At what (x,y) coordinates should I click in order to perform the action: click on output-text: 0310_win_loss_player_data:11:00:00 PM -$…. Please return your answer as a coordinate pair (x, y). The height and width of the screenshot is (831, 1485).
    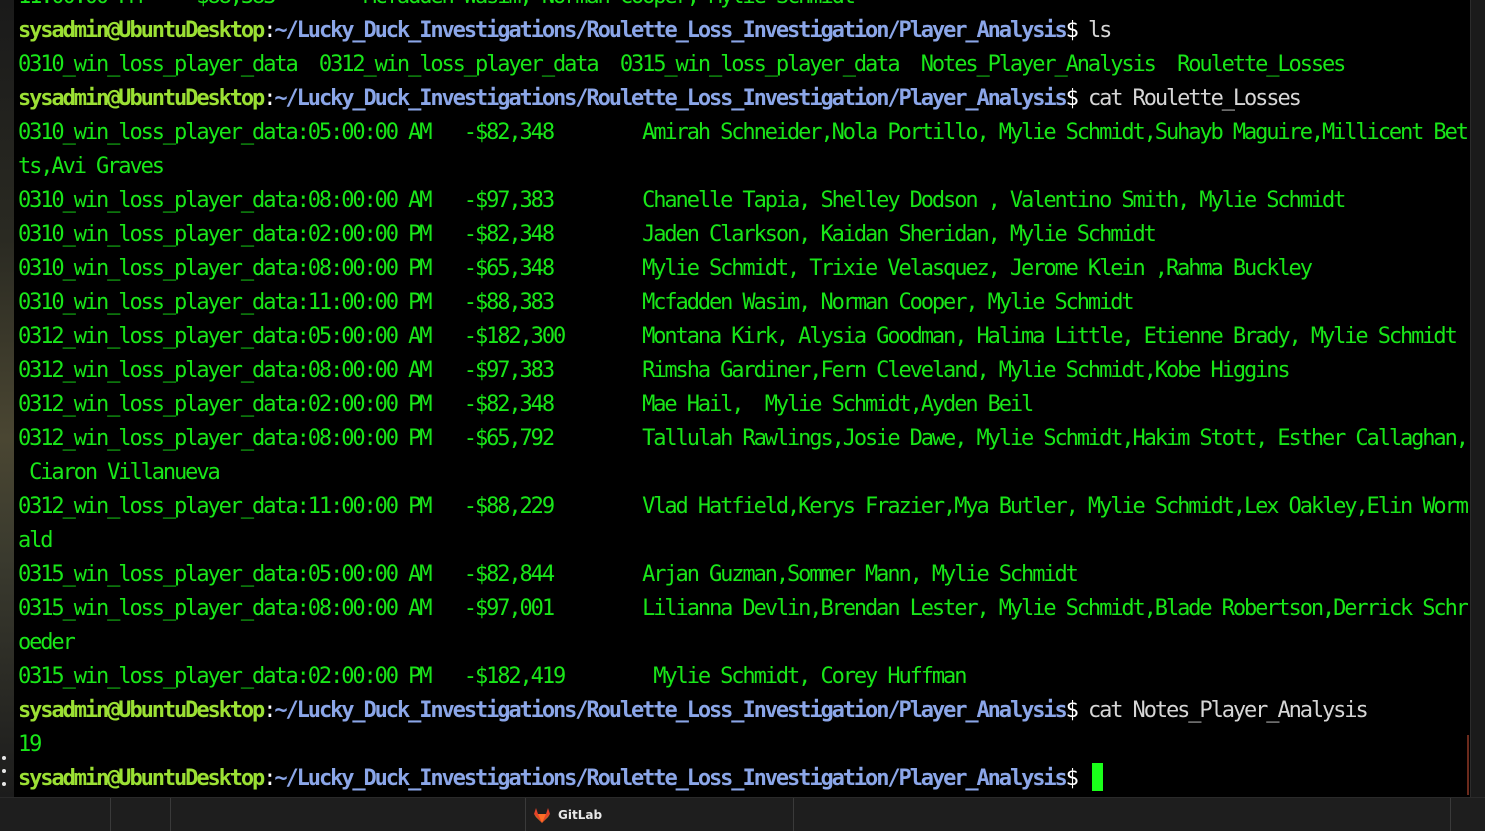
    Looking at the image, I should click on (576, 302).